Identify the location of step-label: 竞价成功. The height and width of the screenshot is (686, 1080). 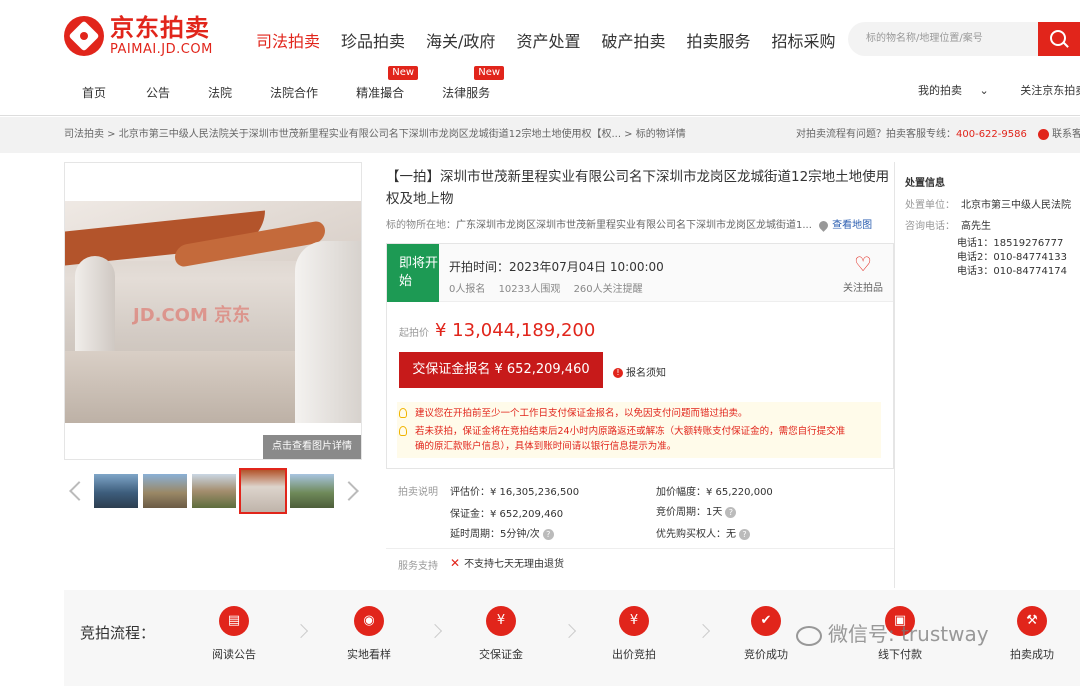
(766, 654).